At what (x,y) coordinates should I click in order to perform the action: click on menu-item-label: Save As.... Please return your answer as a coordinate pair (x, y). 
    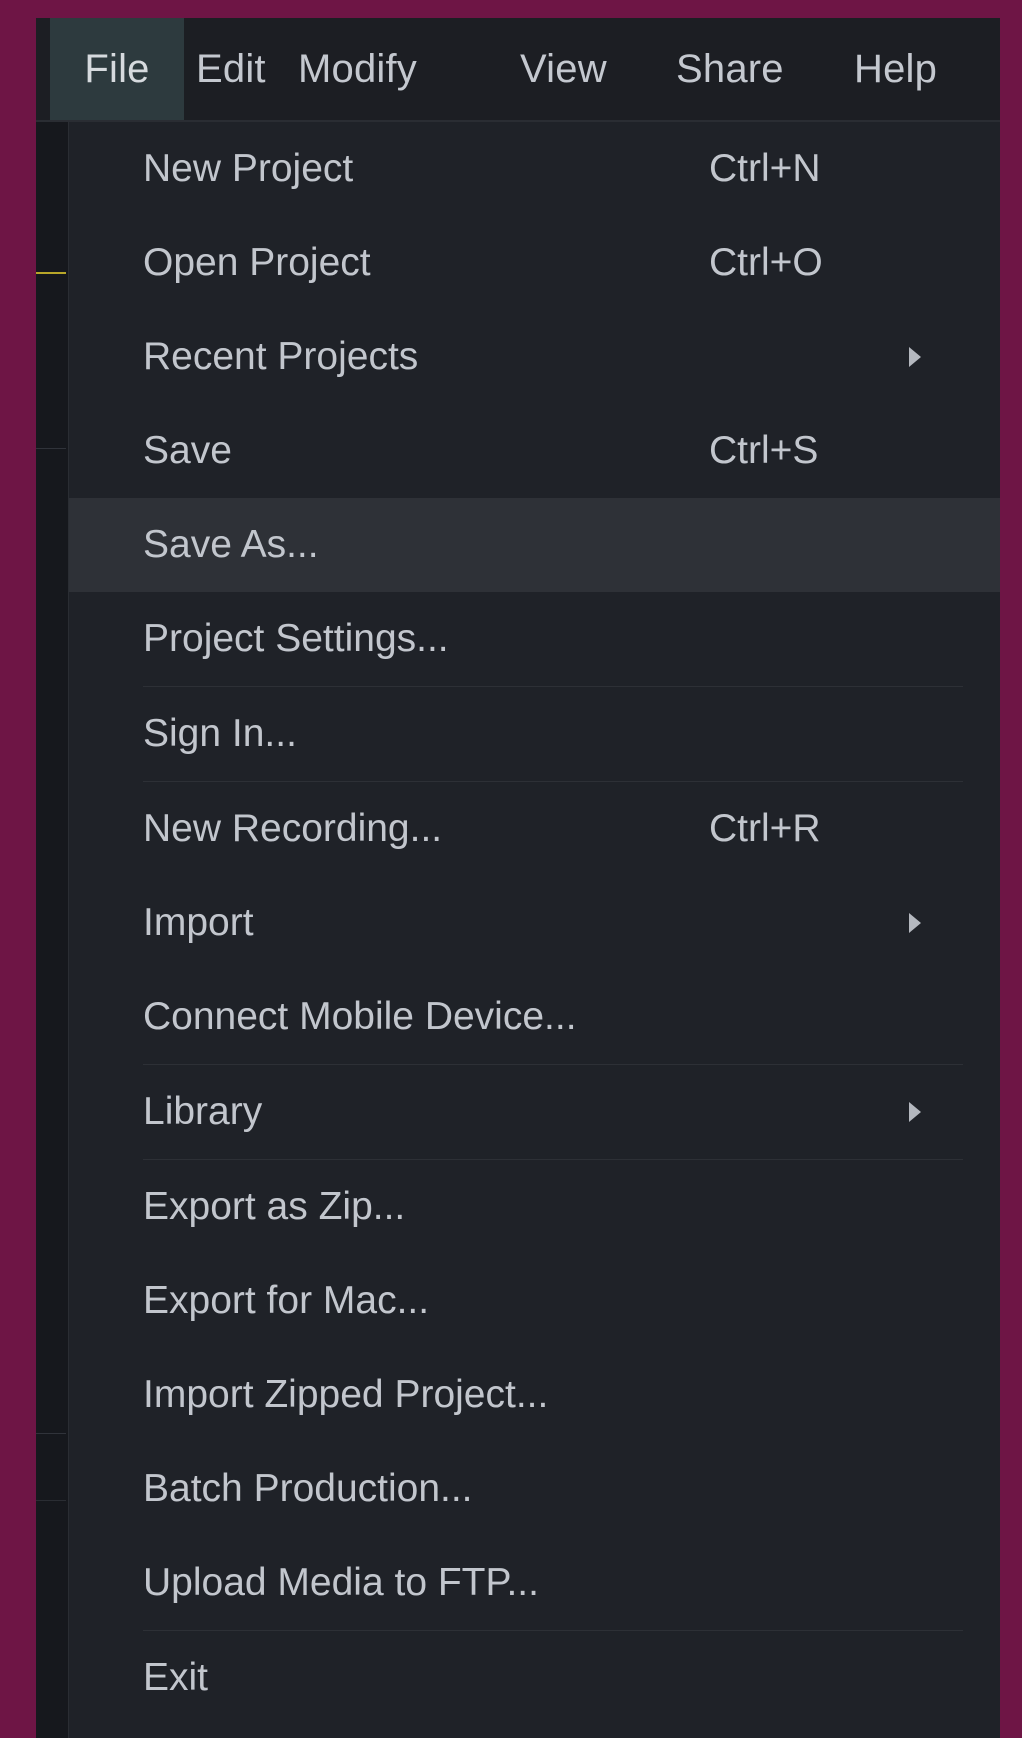
    Looking at the image, I should click on (231, 544).